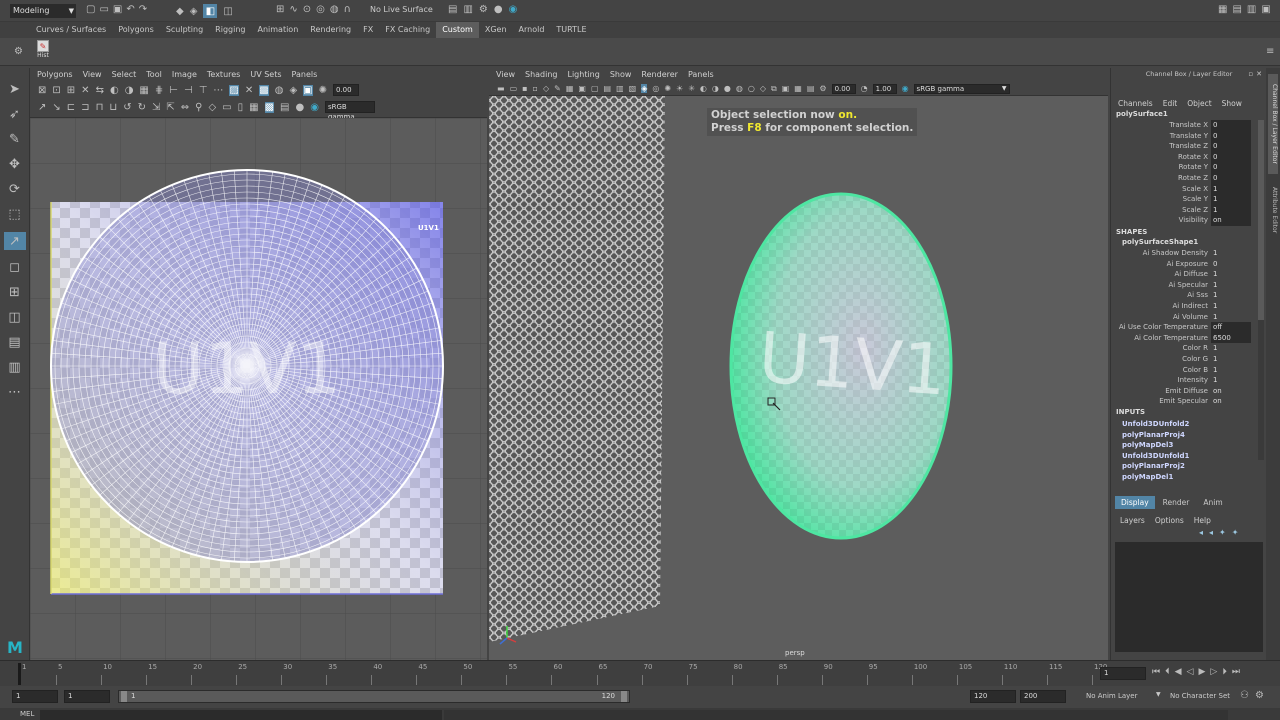  I want to click on bookmark-icon: ▪, so click(524, 88).